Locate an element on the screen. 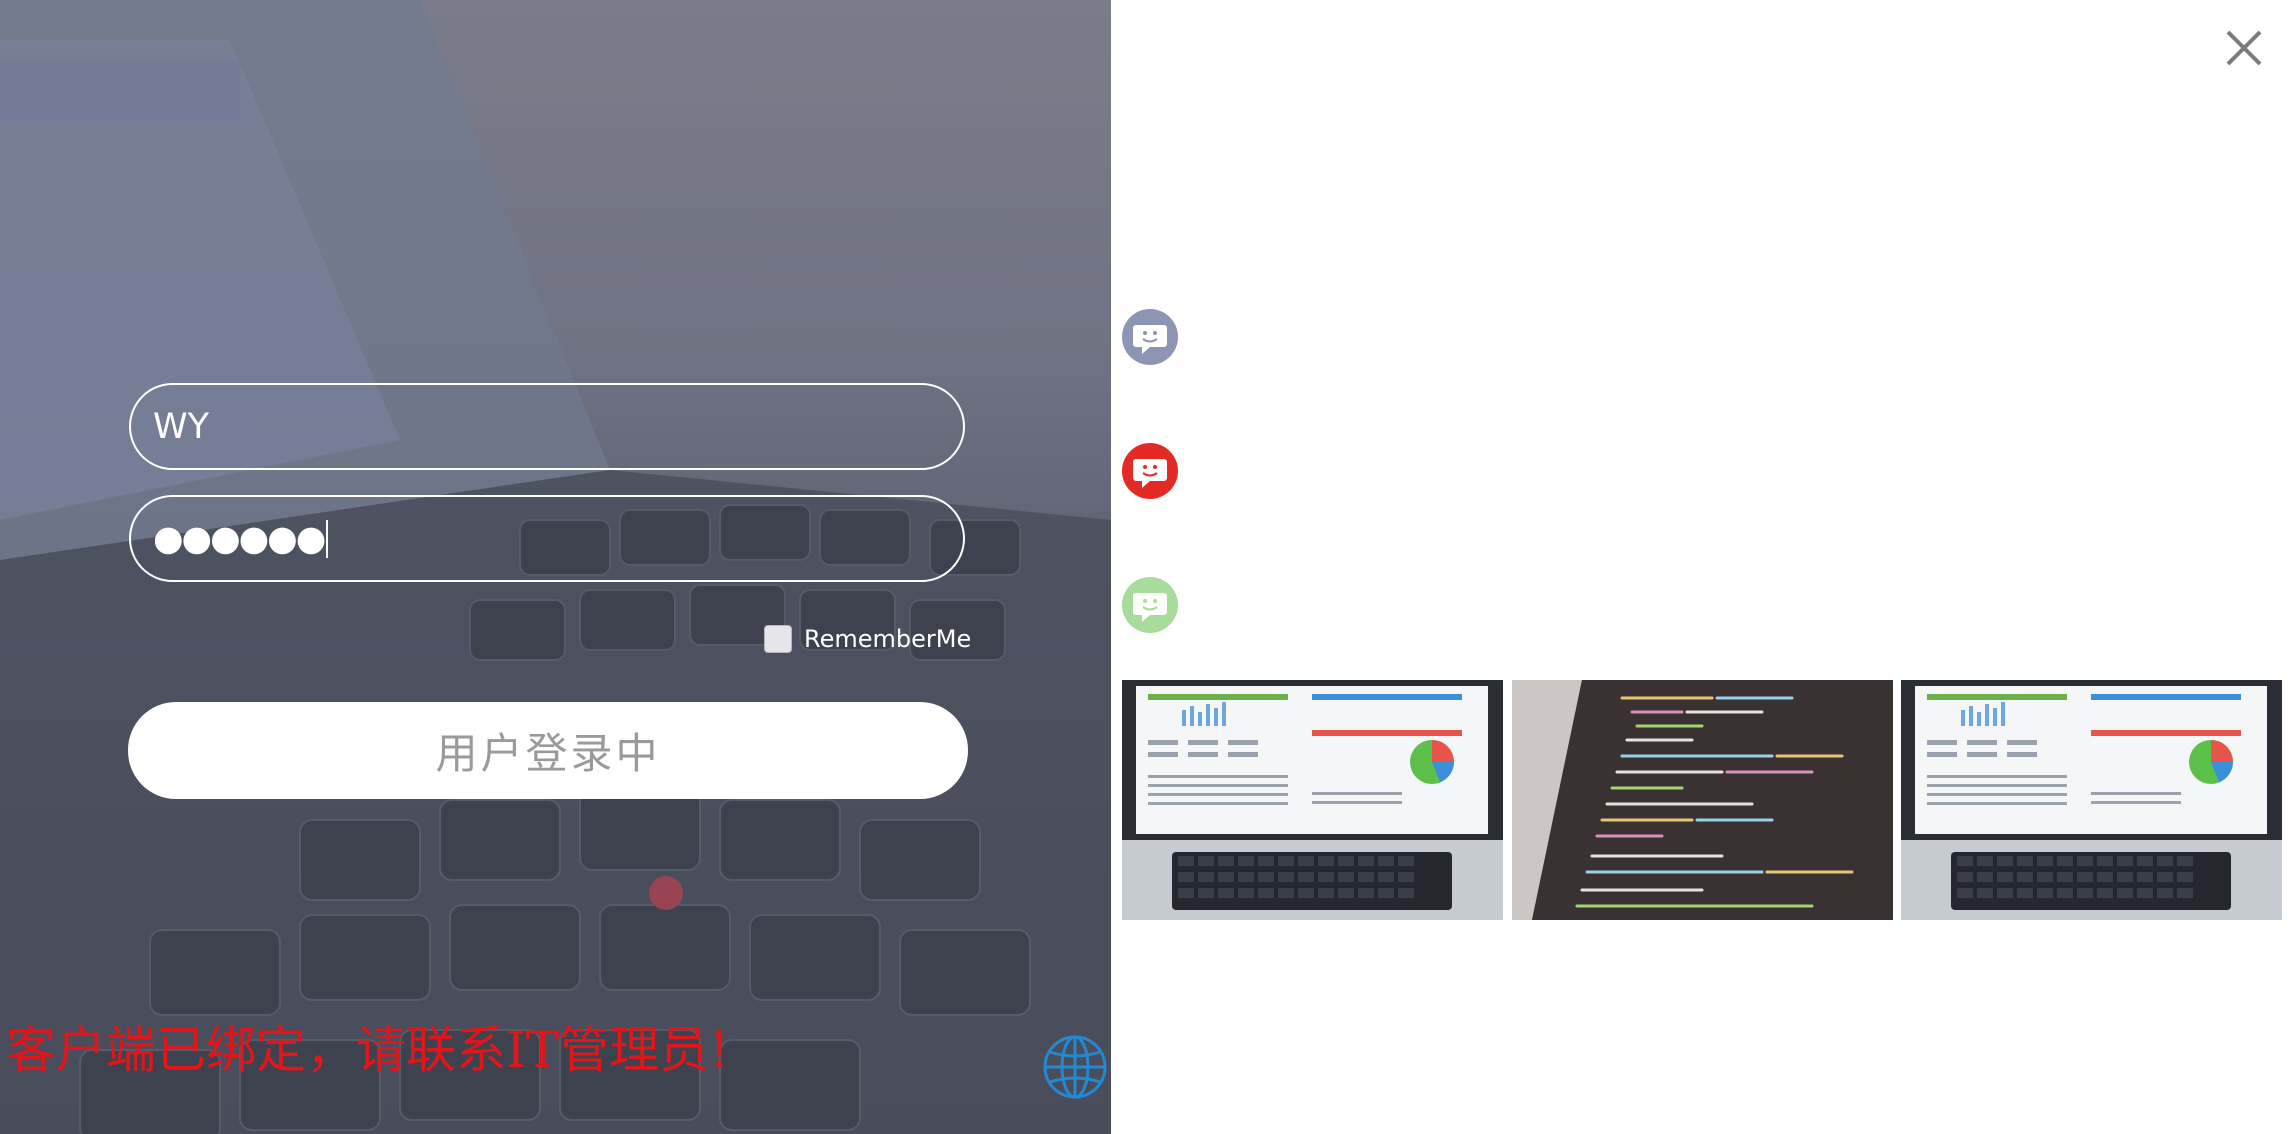 This screenshot has width=2291, height=1134. globe-icon is located at coordinates (1075, 1067).